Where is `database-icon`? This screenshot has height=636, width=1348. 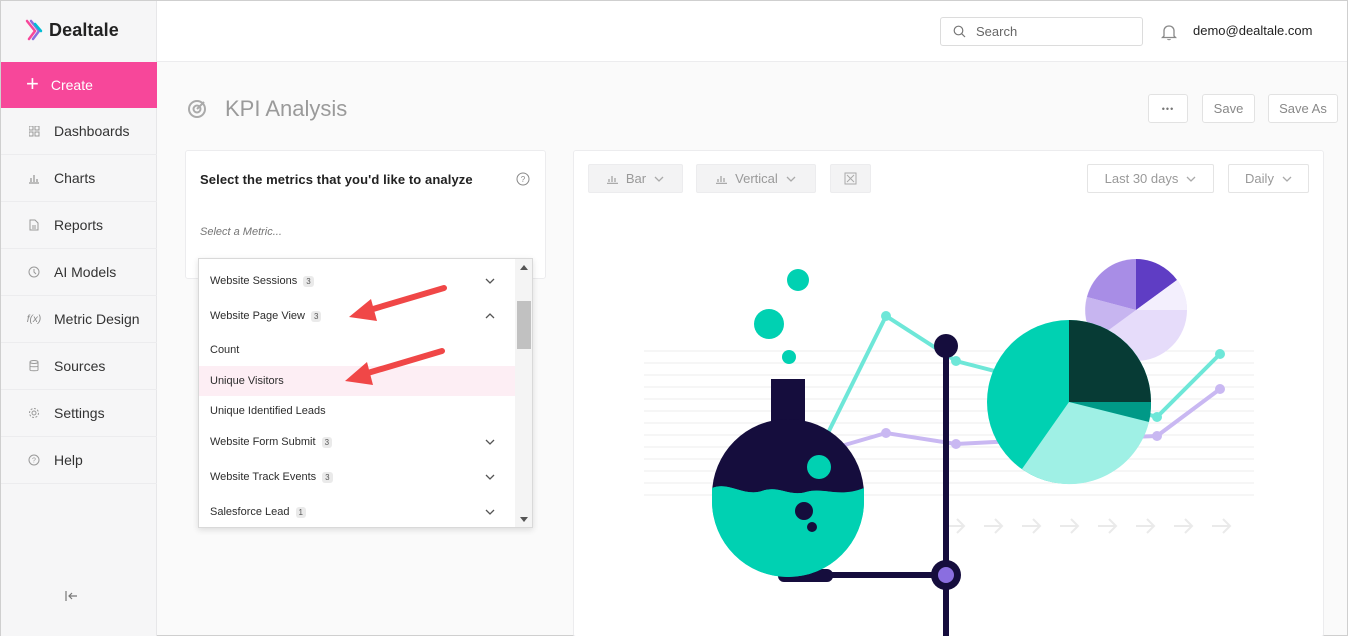 database-icon is located at coordinates (34, 366).